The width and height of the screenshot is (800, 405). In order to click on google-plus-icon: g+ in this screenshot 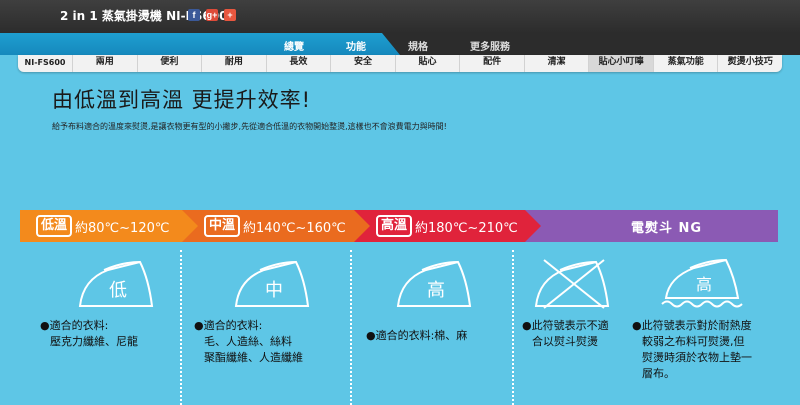, I will do `click(212, 15)`.